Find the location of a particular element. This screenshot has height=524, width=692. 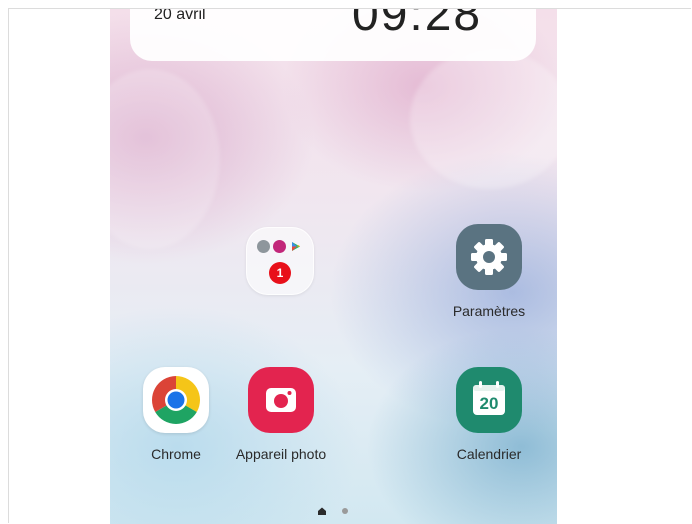

calendar-app-icon: 20 is located at coordinates (489, 400).